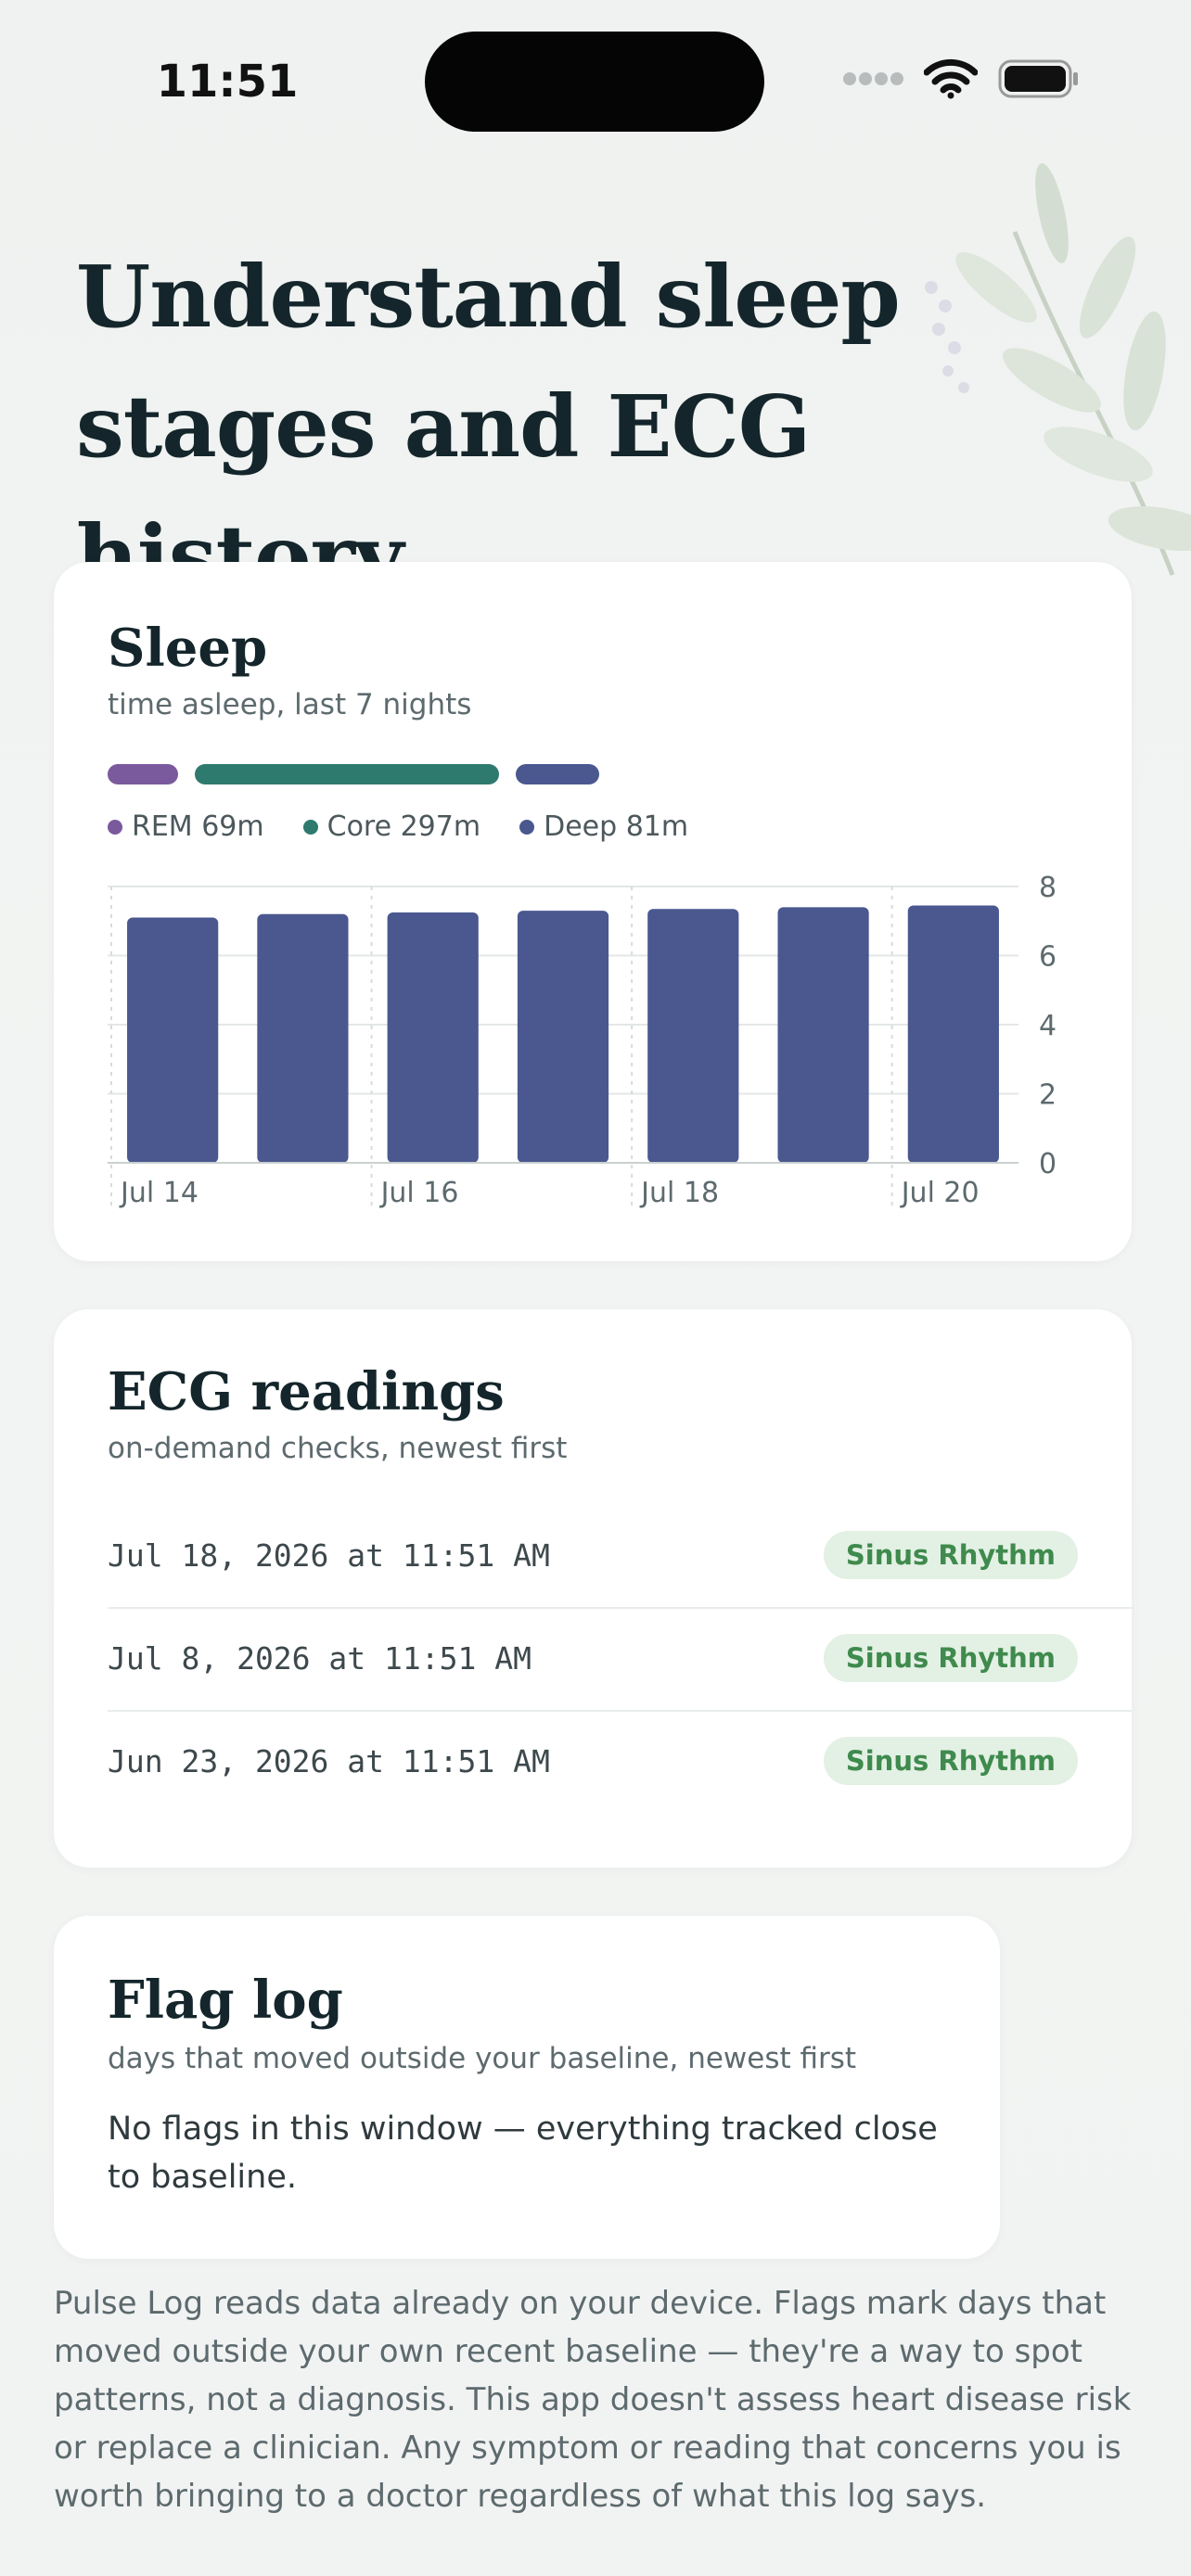  I want to click on legend-item-rem: REM 69m, so click(186, 826).